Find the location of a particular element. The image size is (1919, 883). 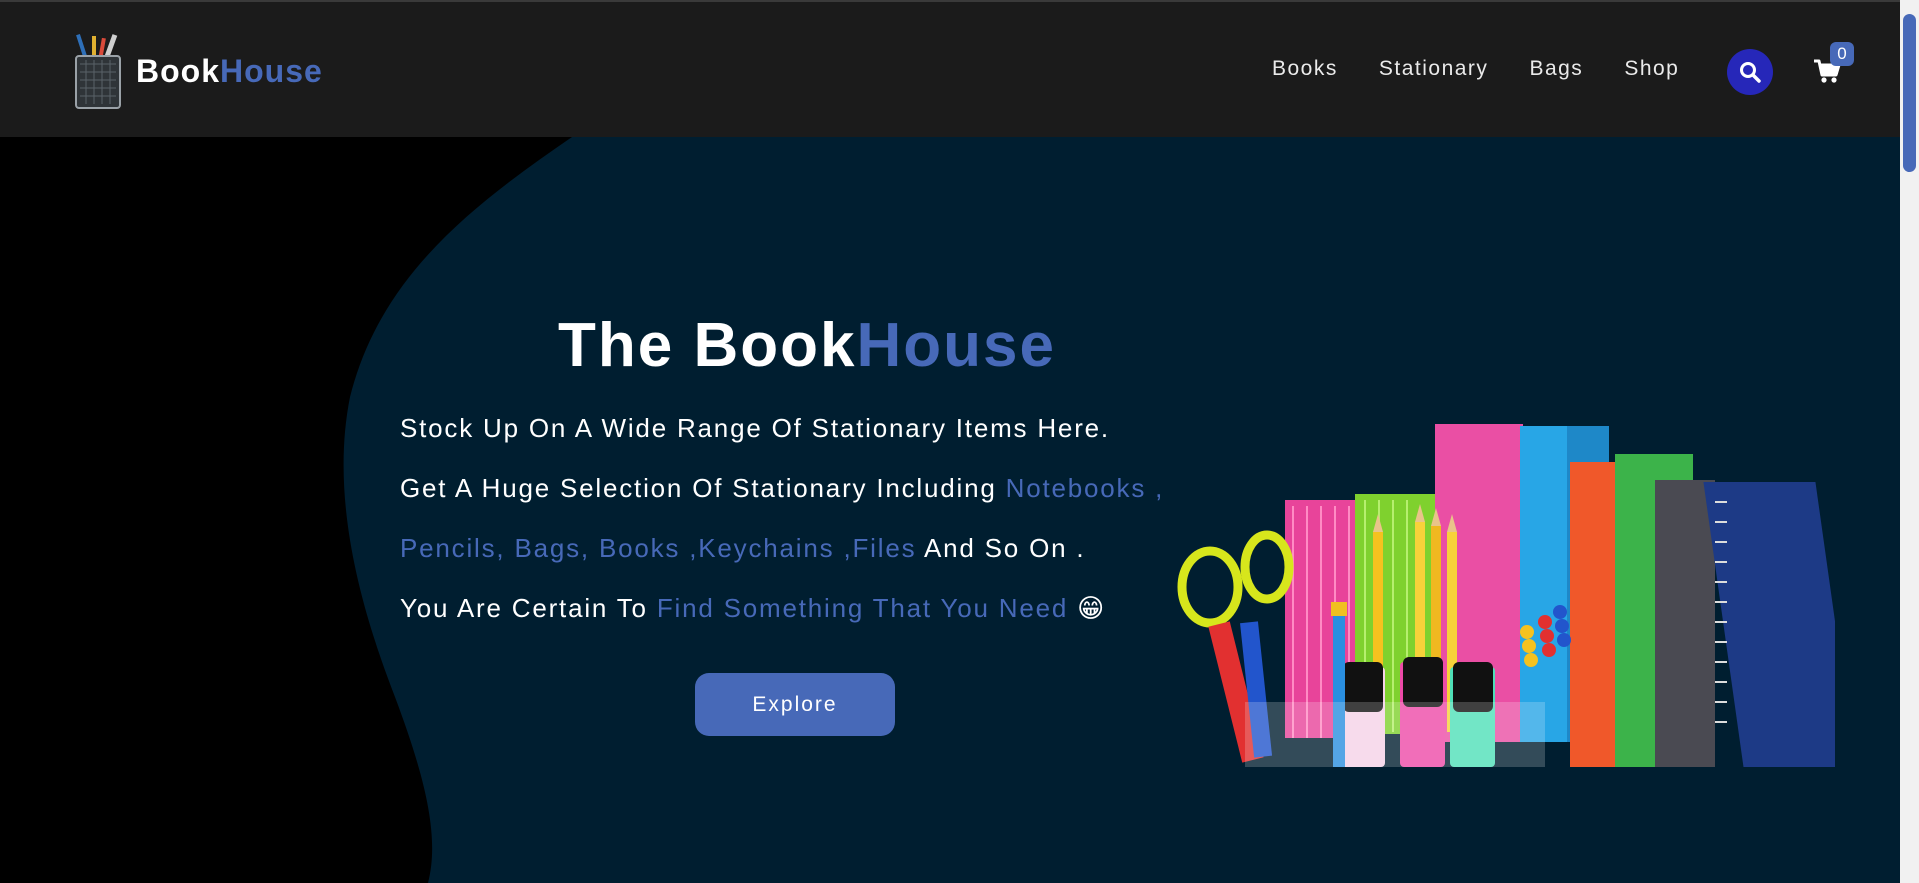

hero-title-part1: The Book is located at coordinates (707, 345).